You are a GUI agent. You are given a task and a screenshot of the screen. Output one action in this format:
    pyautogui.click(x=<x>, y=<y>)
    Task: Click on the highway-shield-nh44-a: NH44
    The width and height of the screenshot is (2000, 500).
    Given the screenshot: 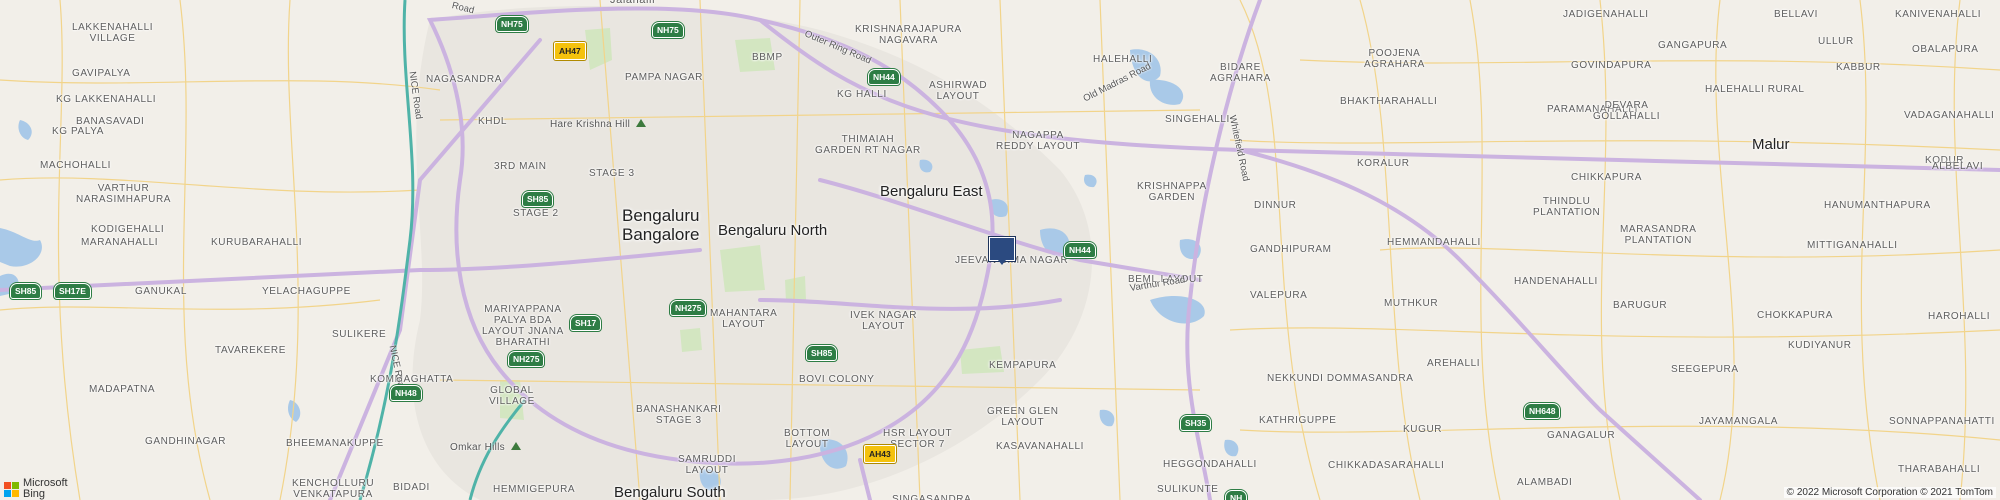 What is the action you would take?
    pyautogui.click(x=884, y=77)
    